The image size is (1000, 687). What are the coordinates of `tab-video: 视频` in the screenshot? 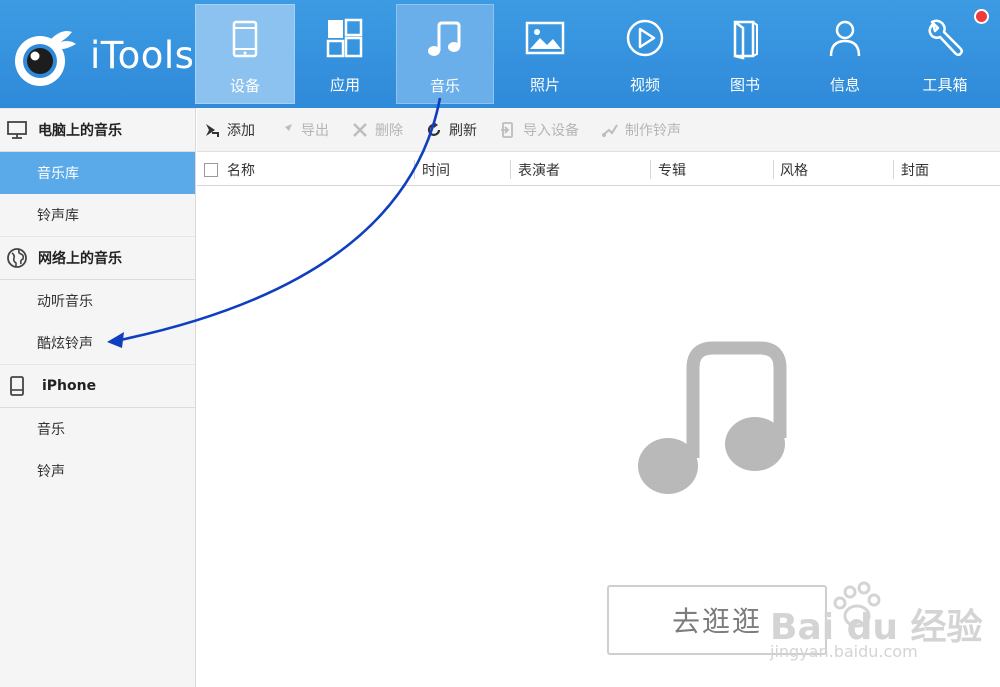 It's located at (645, 54).